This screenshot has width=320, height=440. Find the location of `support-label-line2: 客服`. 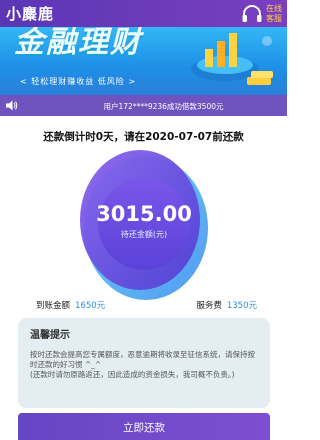

support-label-line2: 客服 is located at coordinates (274, 18).